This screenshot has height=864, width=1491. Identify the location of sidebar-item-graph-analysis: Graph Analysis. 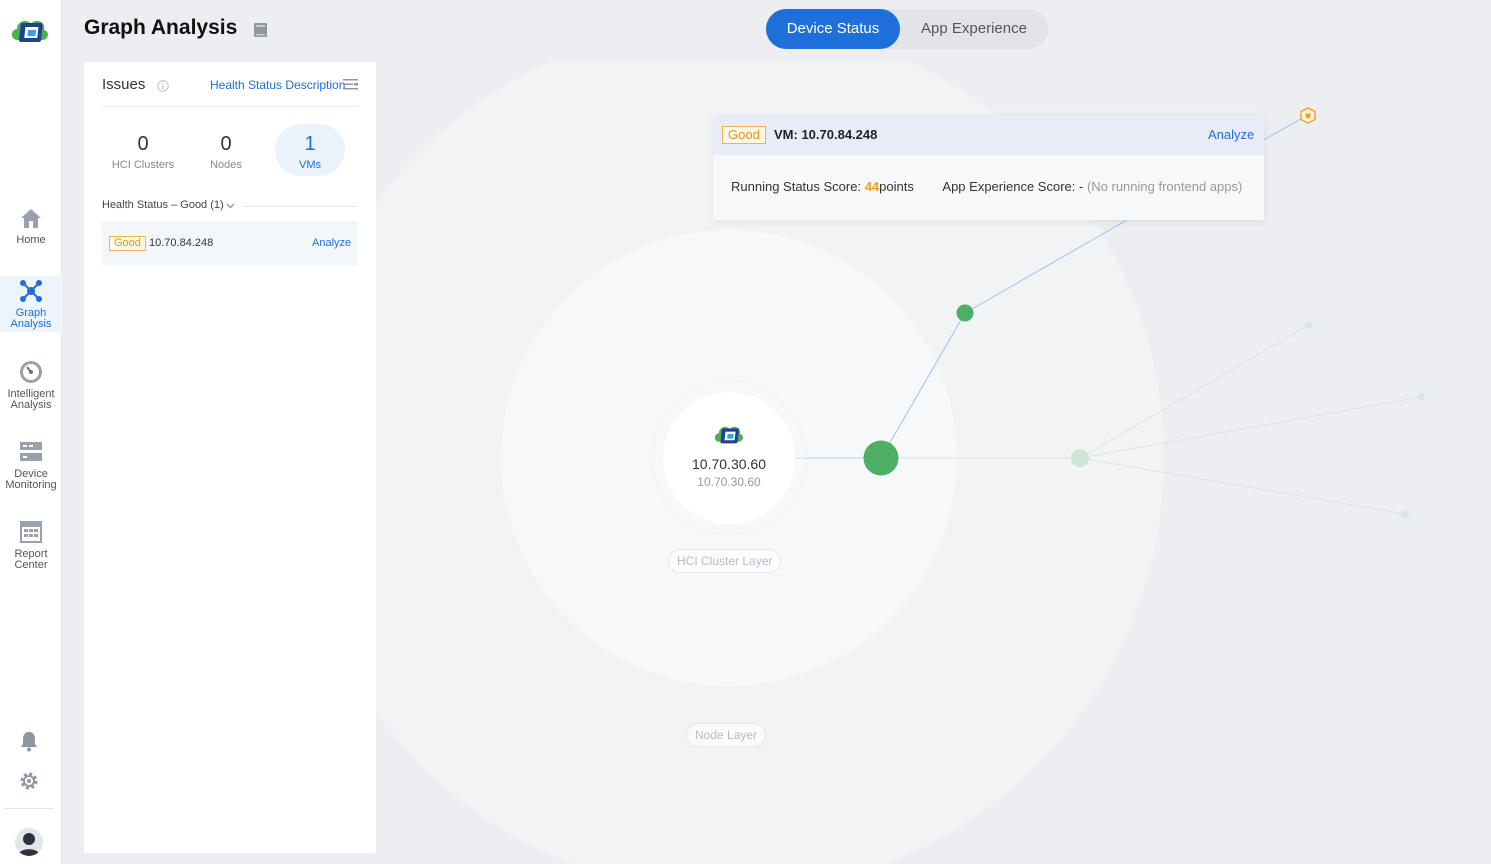
(31, 304).